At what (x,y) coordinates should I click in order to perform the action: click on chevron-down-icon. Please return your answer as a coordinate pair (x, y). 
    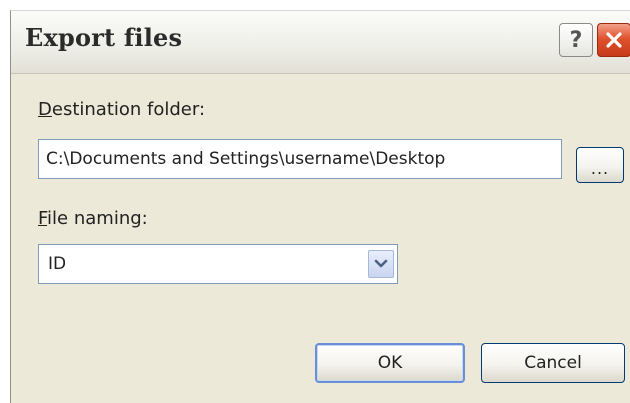
    Looking at the image, I should click on (381, 263).